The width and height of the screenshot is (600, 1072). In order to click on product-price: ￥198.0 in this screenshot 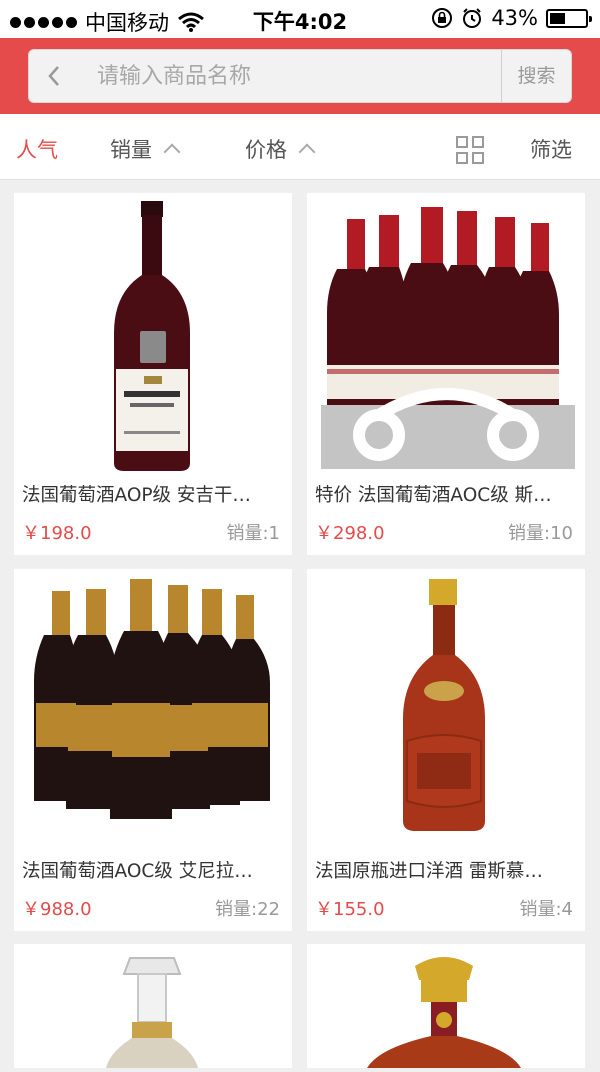, I will do `click(57, 533)`.